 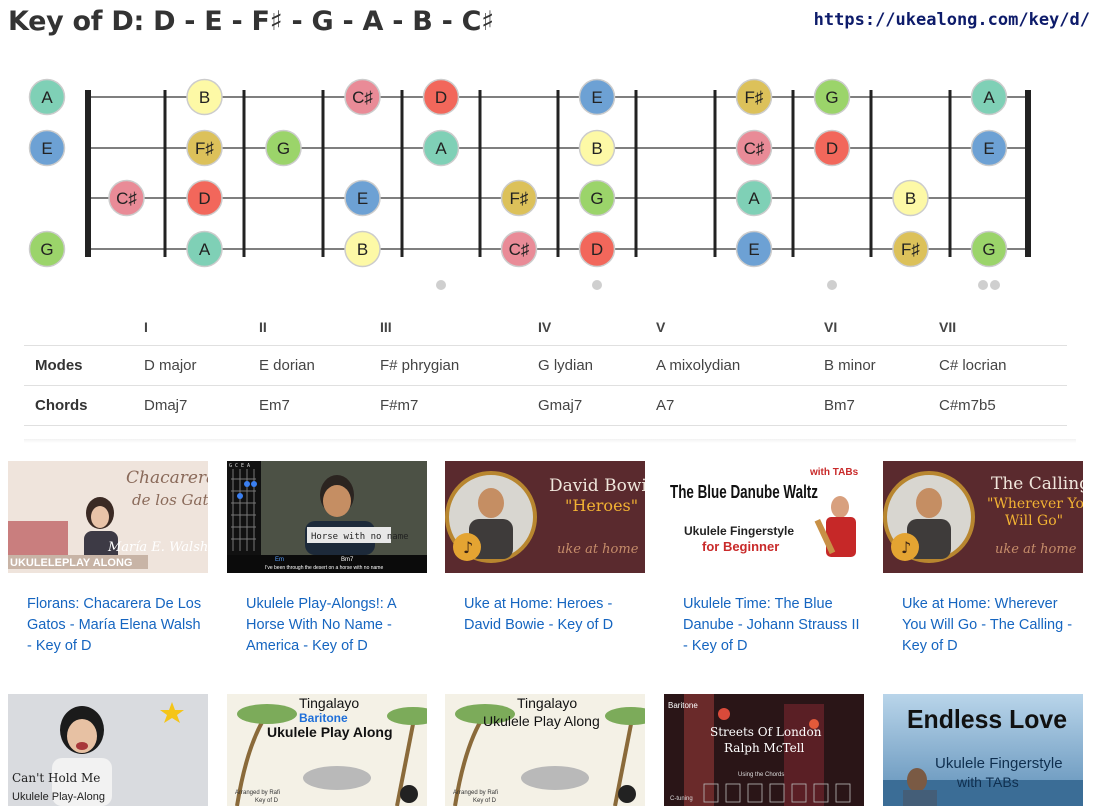 I want to click on thumbnail-text: de los Gatos, so click(x=170, y=500).